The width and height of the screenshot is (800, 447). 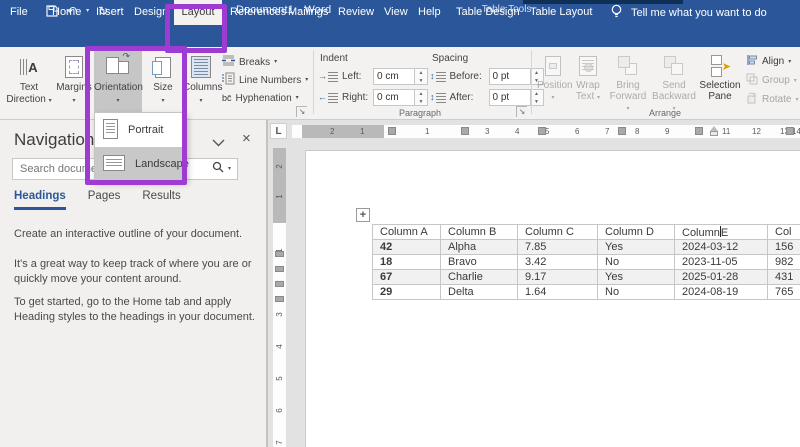 What do you see at coordinates (87, 11) in the screenshot?
I see `undo-caret-icon: ▾` at bounding box center [87, 11].